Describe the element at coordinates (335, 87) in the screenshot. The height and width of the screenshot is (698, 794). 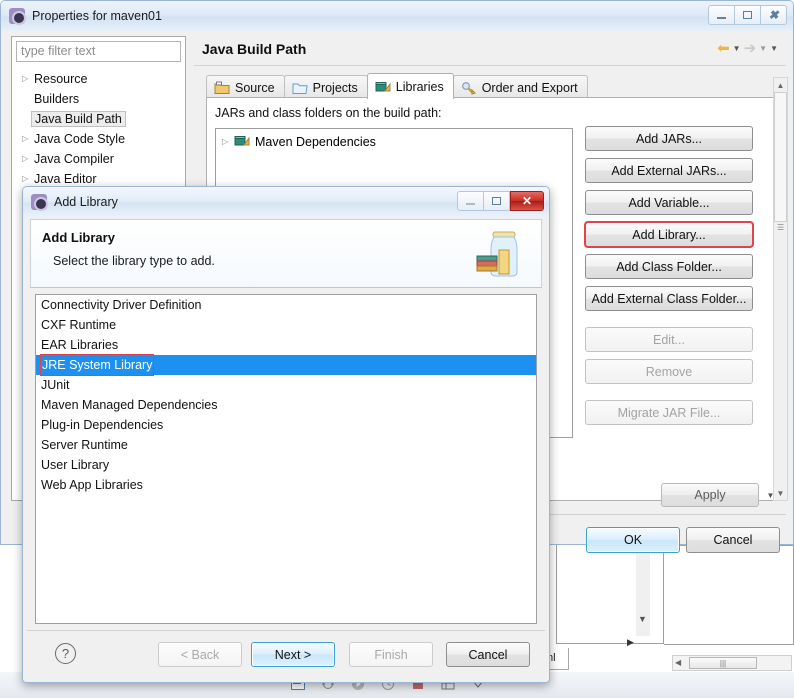
I see `tab-label: Projects` at that location.